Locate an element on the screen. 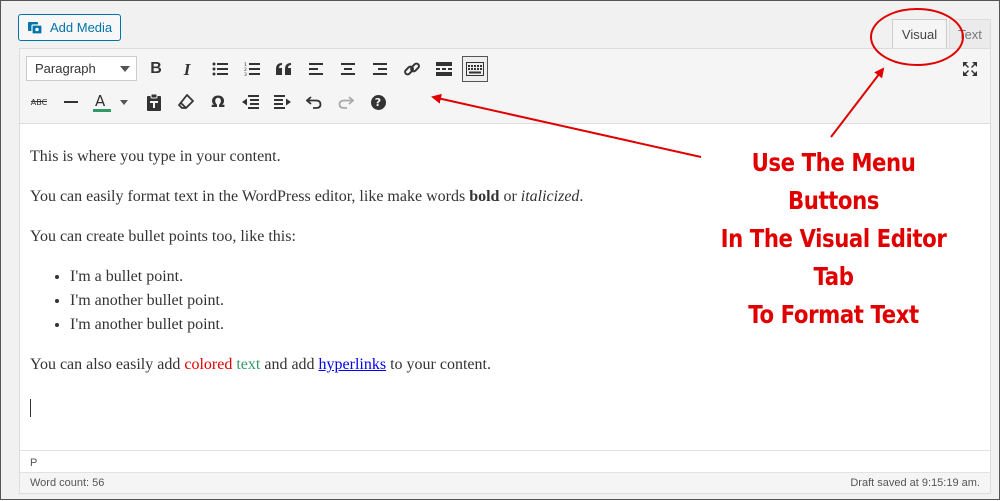  bold-button: B is located at coordinates (156, 69).